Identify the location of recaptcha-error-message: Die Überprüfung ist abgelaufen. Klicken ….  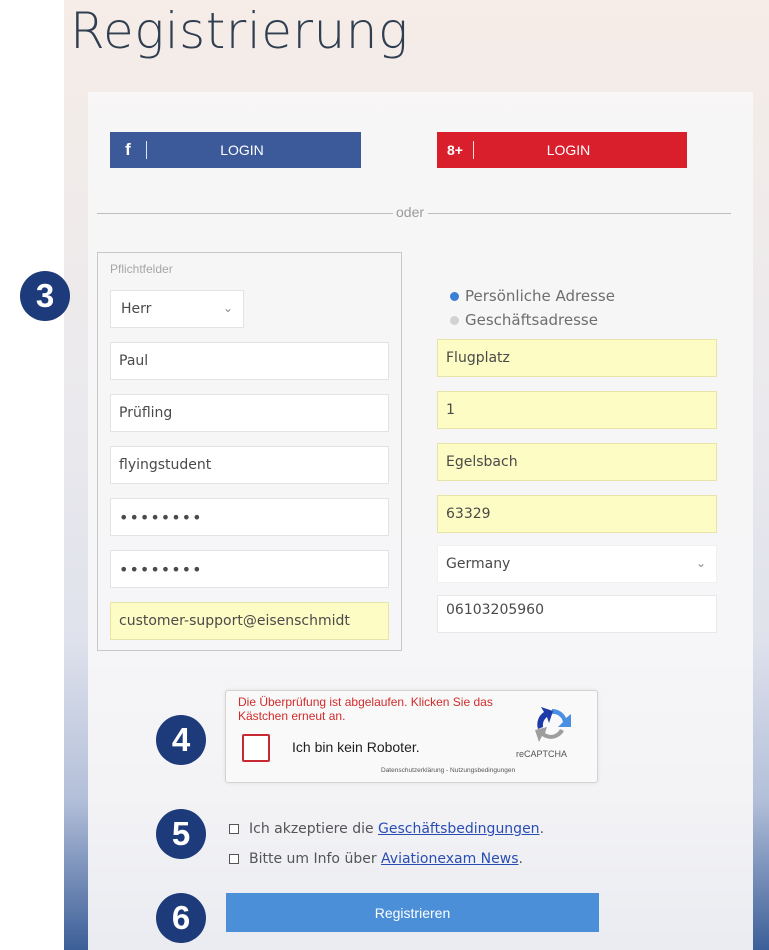
(365, 709).